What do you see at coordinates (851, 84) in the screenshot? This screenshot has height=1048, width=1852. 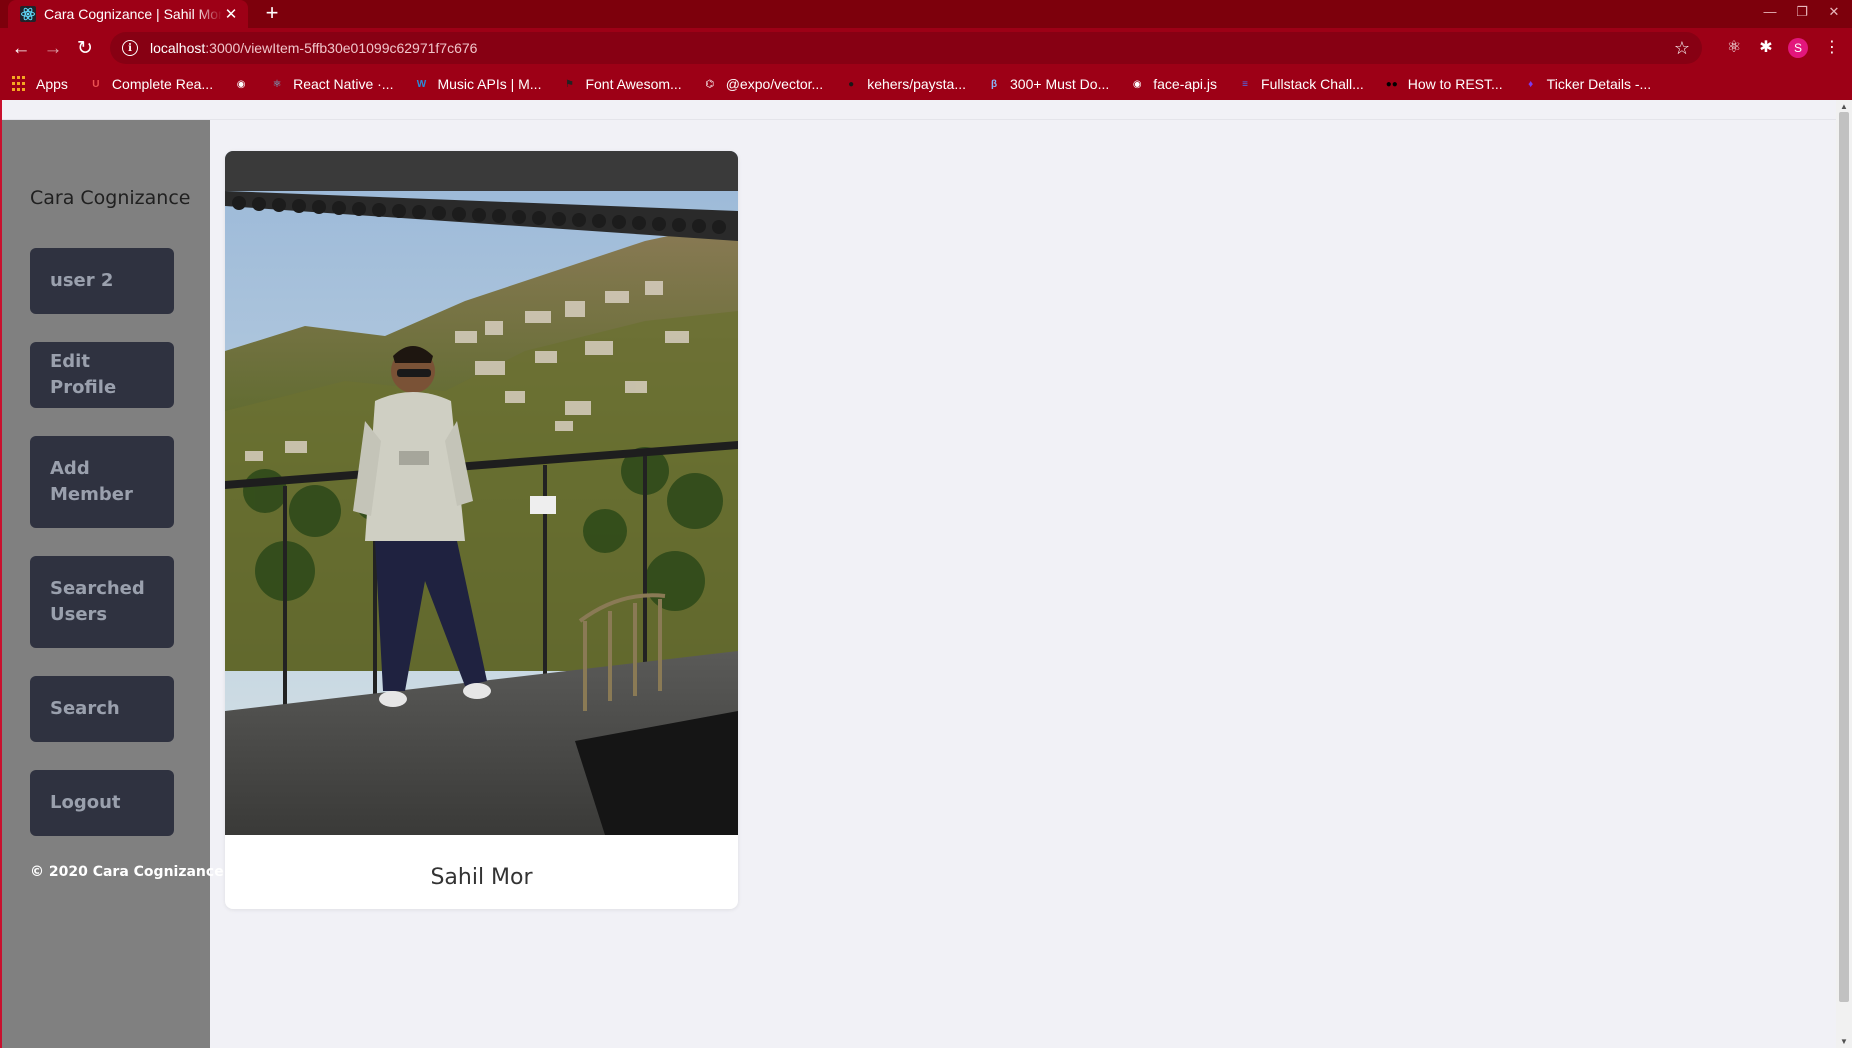 I see `github-icon: ●` at bounding box center [851, 84].